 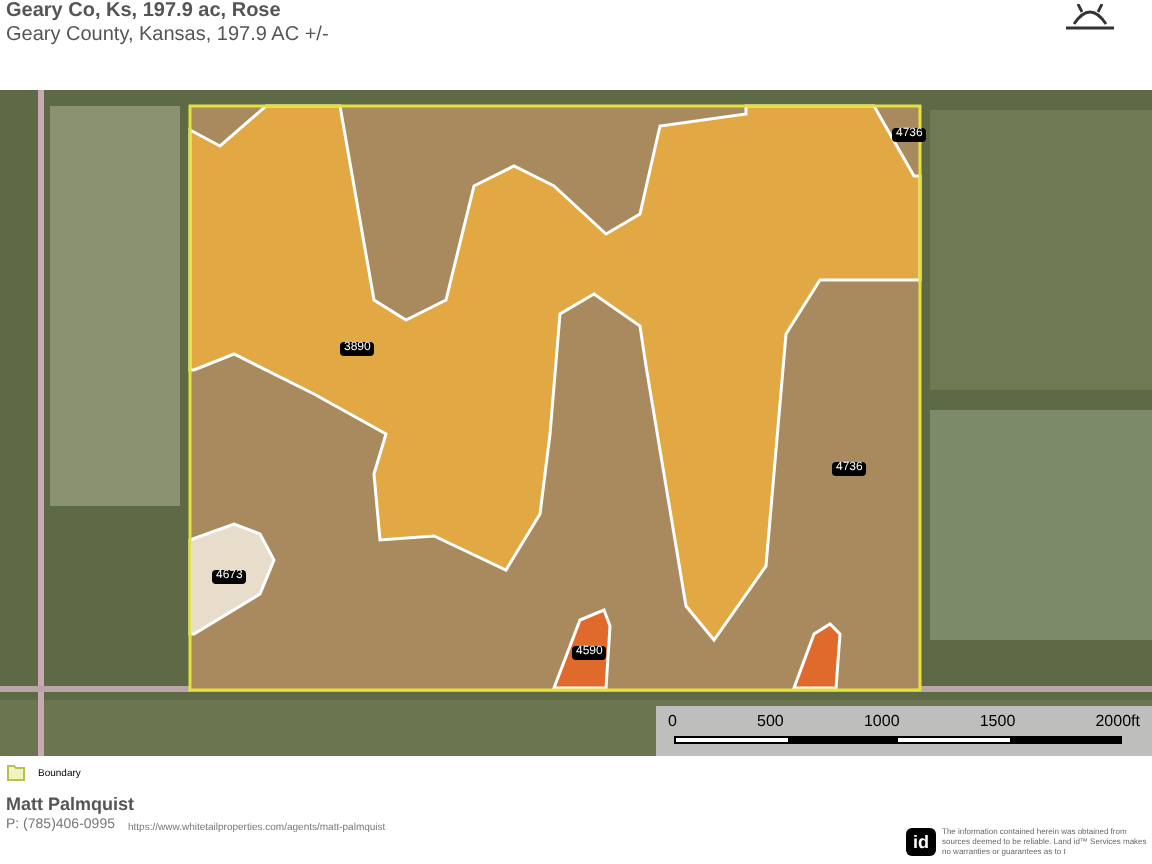 I want to click on land-id-logo: id, so click(x=921, y=842).